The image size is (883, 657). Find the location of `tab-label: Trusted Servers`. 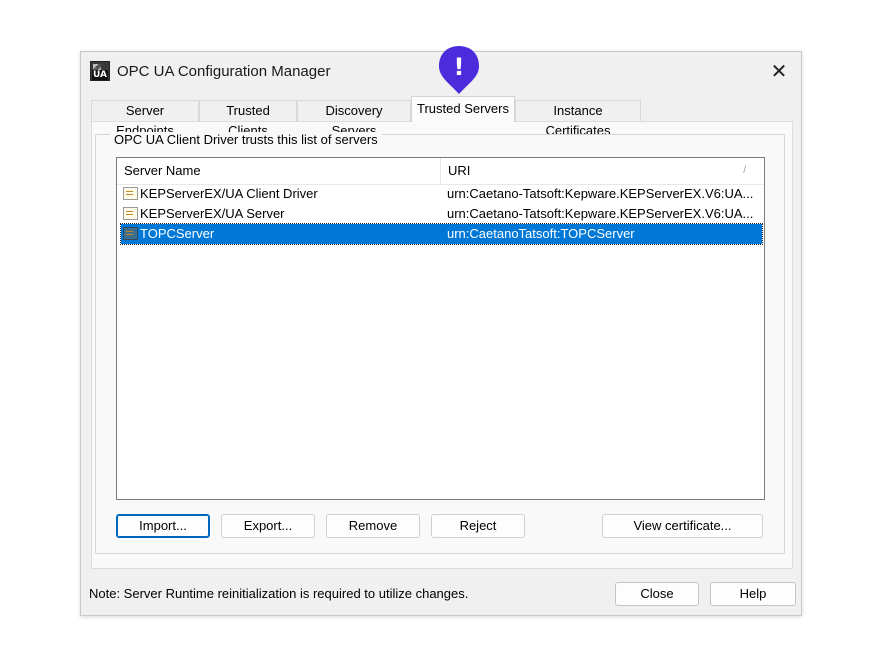

tab-label: Trusted Servers is located at coordinates (463, 108).